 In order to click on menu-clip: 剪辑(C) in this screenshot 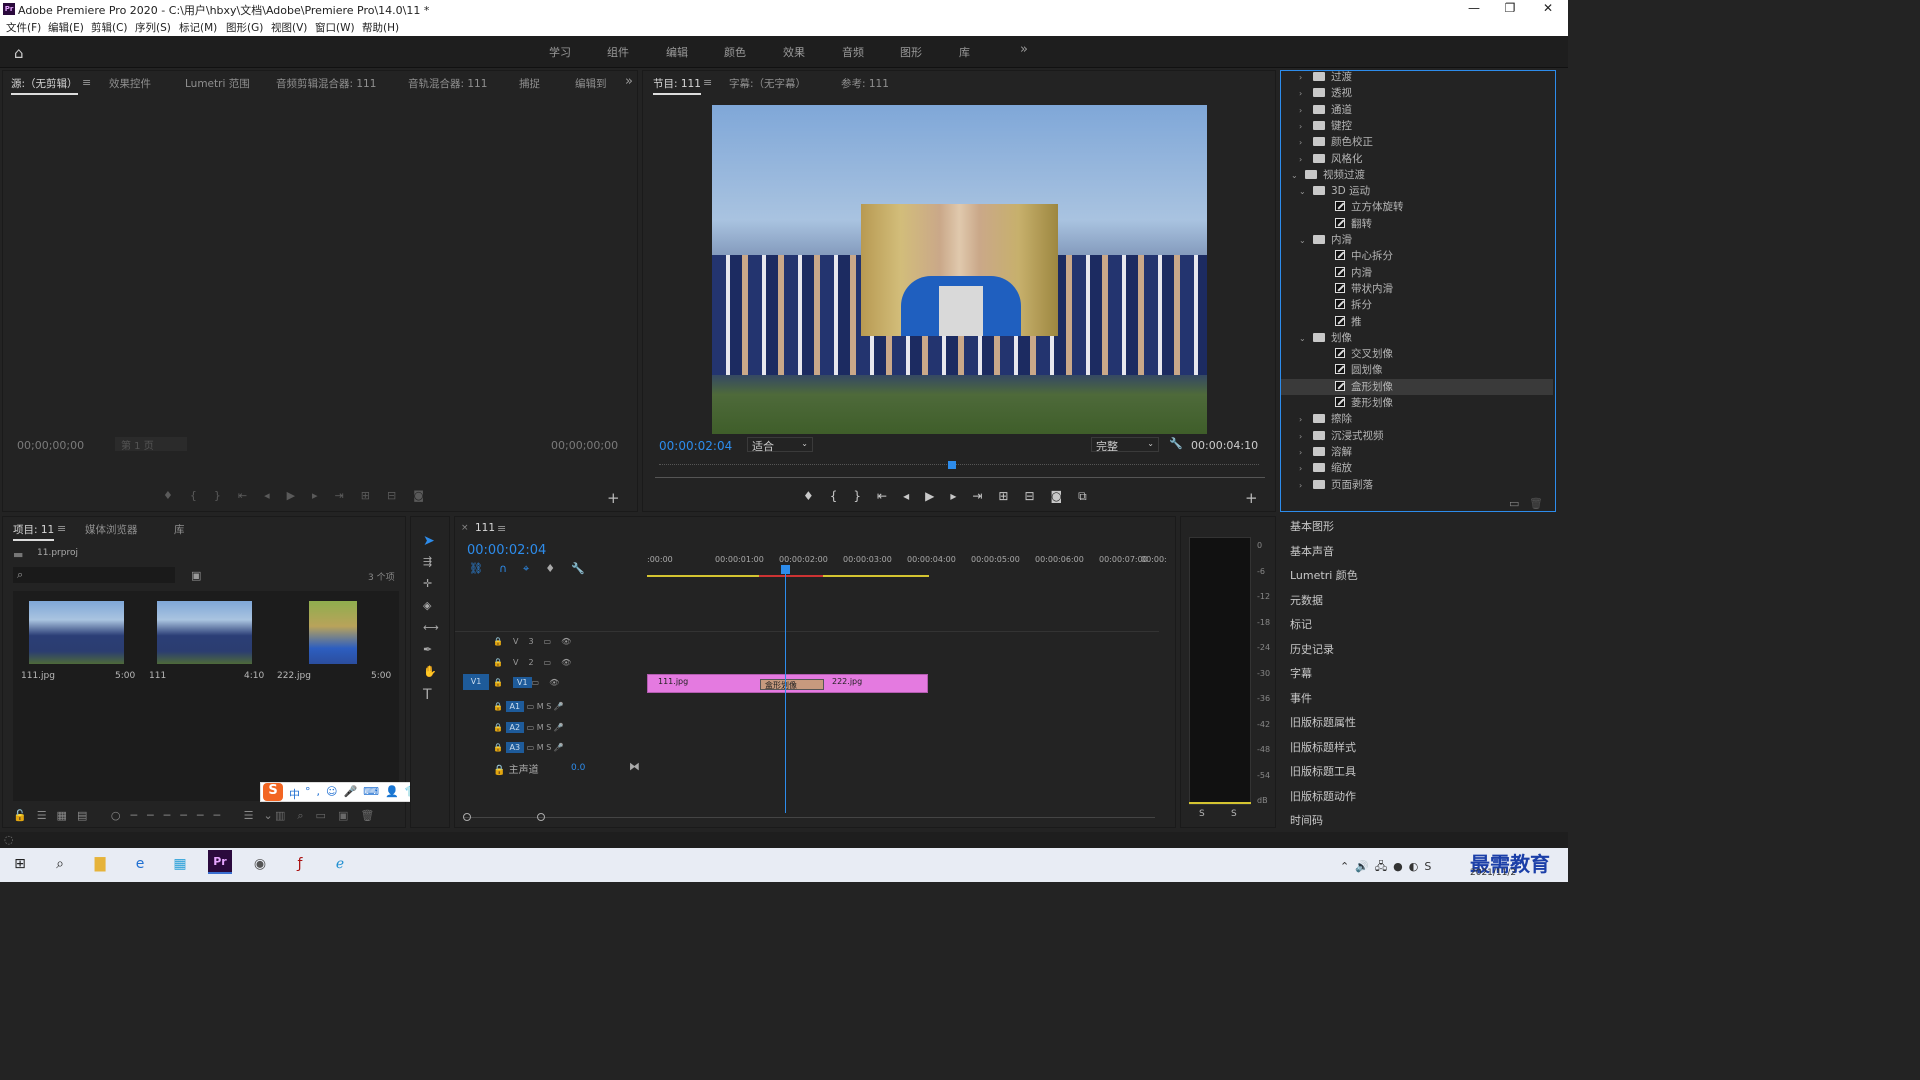, I will do `click(109, 27)`.